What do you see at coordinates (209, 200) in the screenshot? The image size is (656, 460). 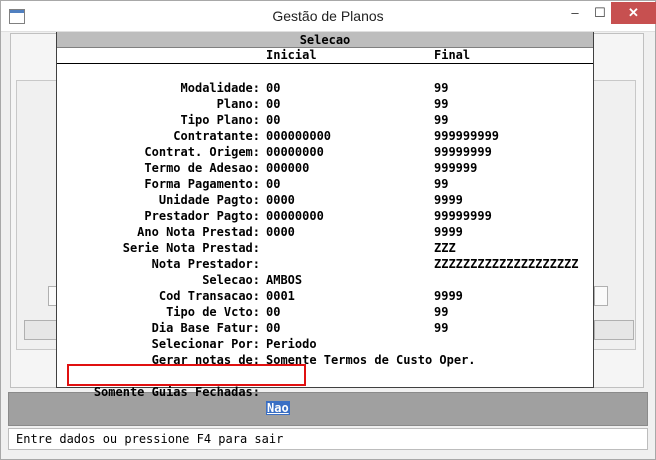 I see `field-label: Unidade Pagto:` at bounding box center [209, 200].